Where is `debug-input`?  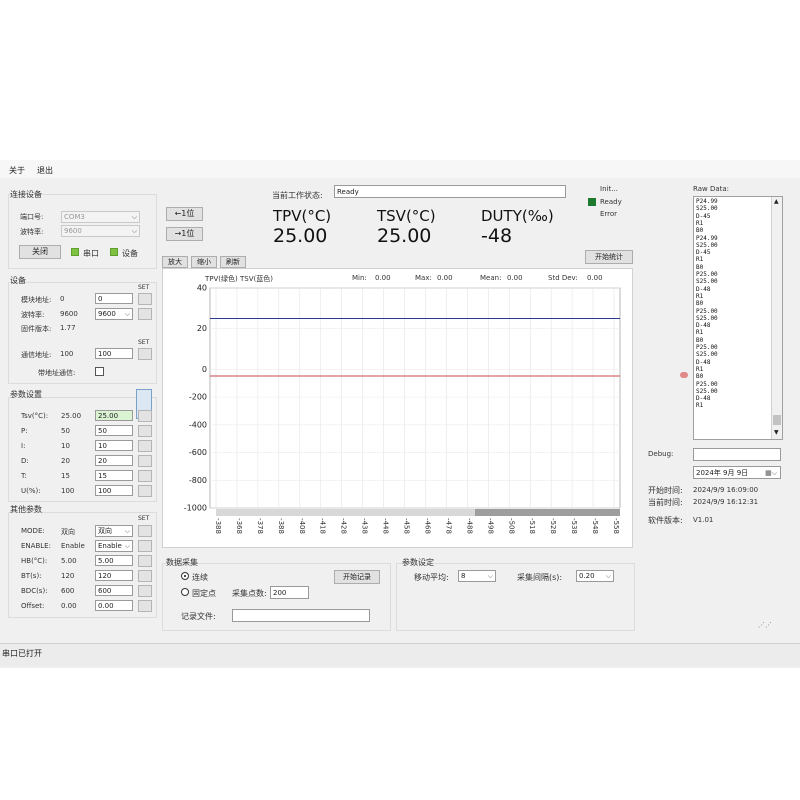
debug-input is located at coordinates (737, 454).